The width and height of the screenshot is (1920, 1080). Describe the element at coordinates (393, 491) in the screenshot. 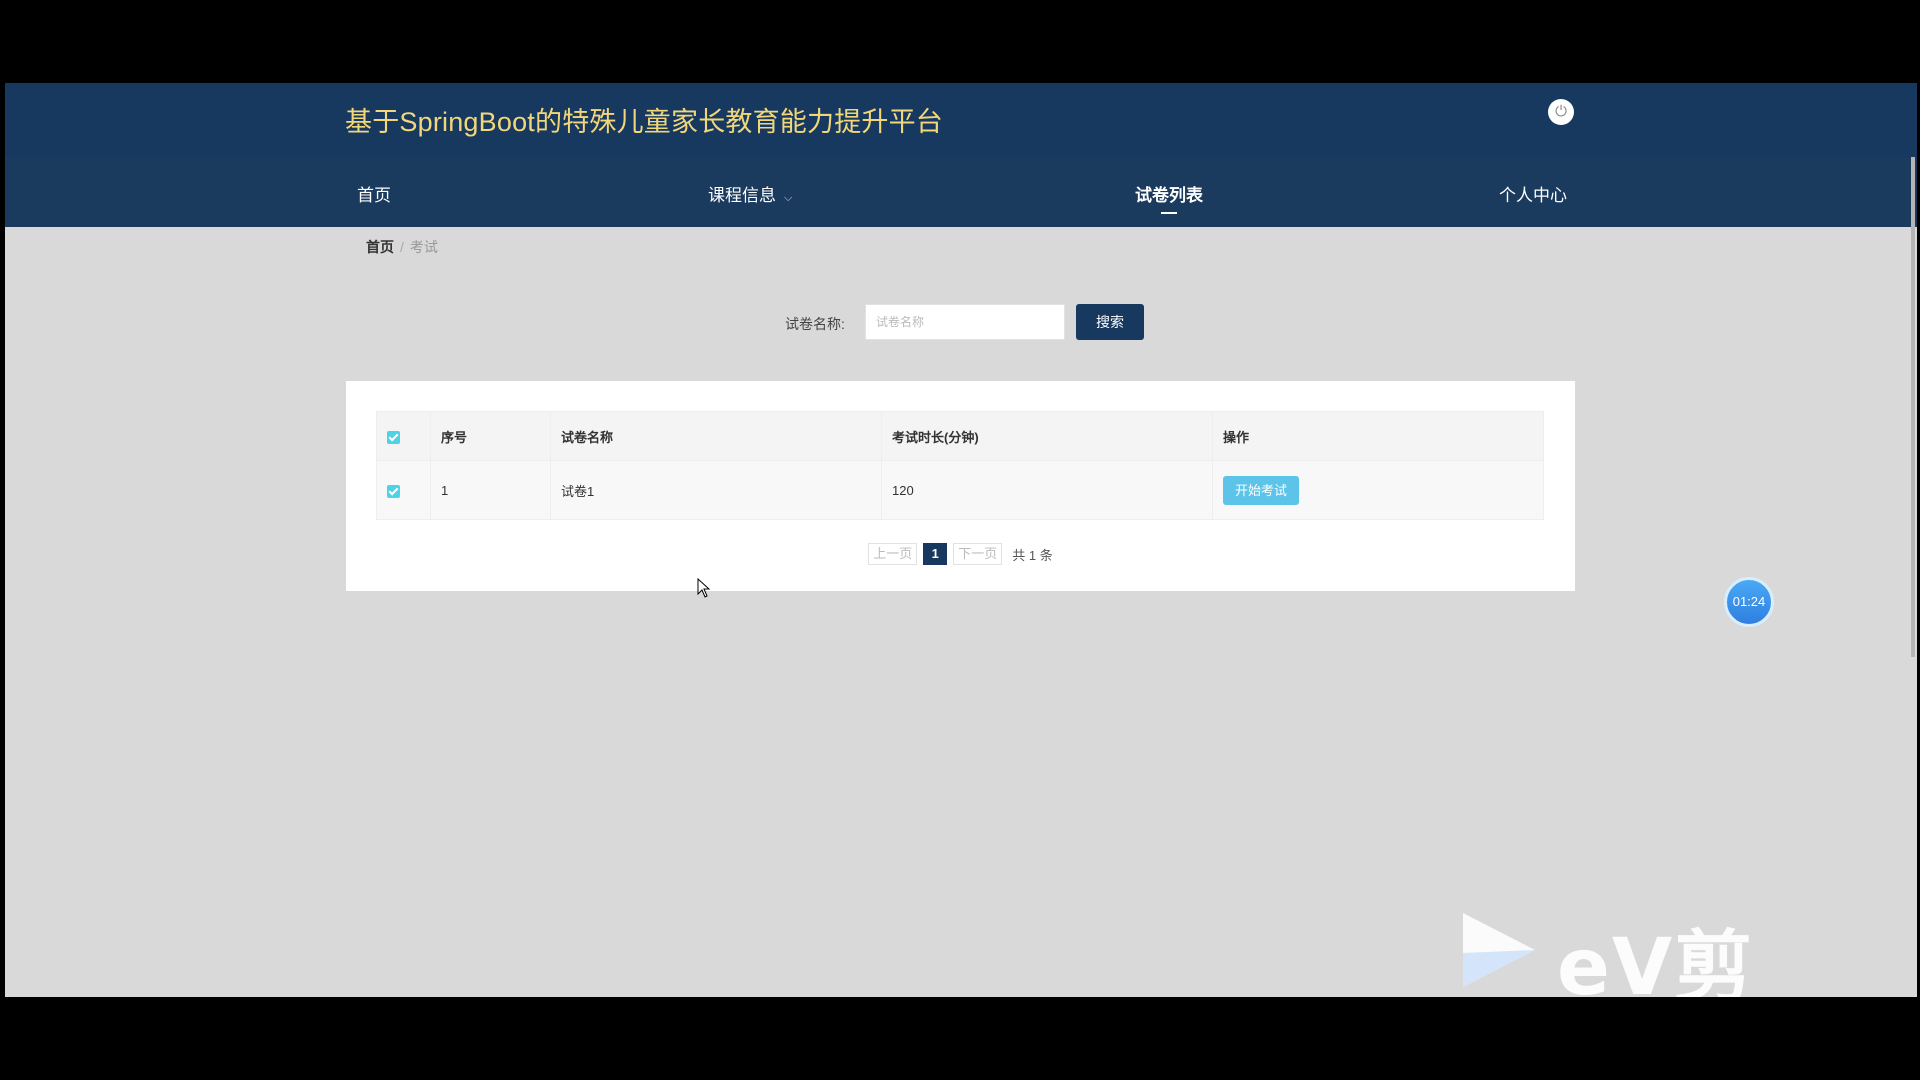

I see `row-checkbox` at that location.